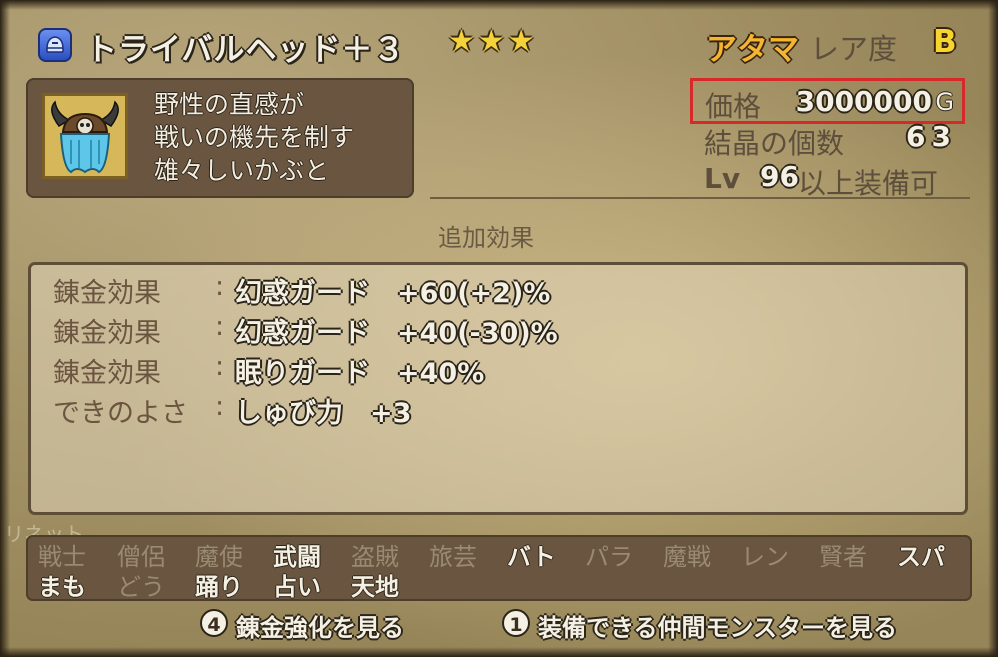 The image size is (998, 657). Describe the element at coordinates (609, 557) in the screenshot. I see `job-label: パラ` at that location.